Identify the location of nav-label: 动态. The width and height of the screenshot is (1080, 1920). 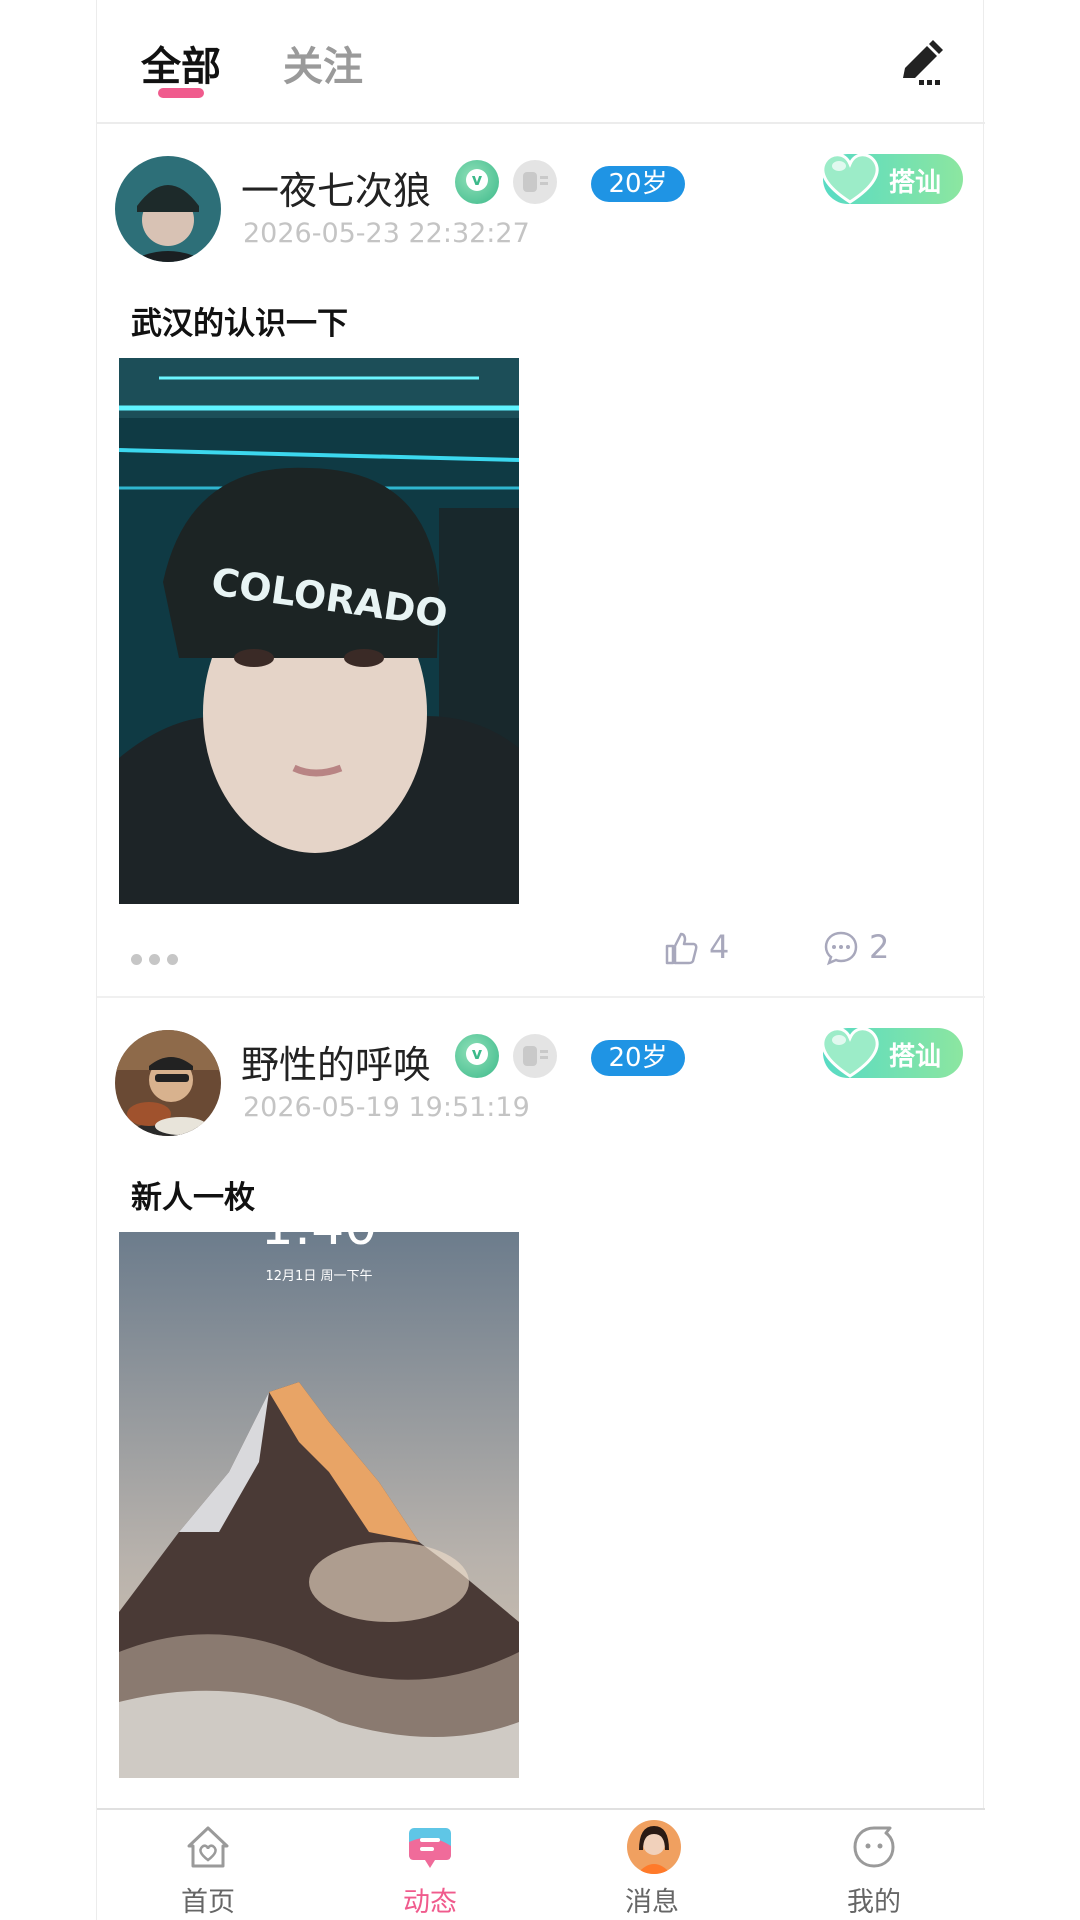
(430, 1902).